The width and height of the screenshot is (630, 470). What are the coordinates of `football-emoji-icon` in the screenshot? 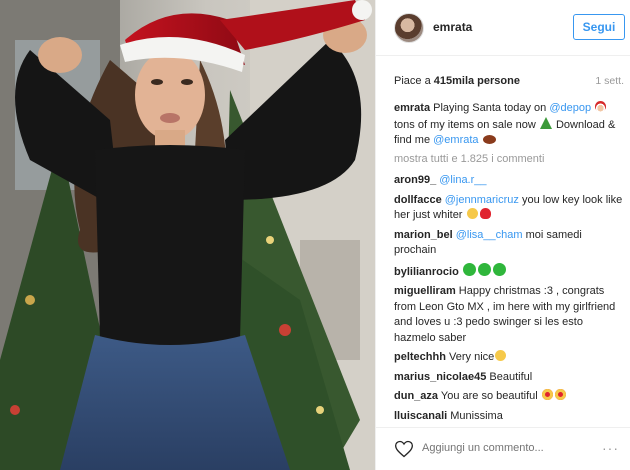 It's located at (489, 139).